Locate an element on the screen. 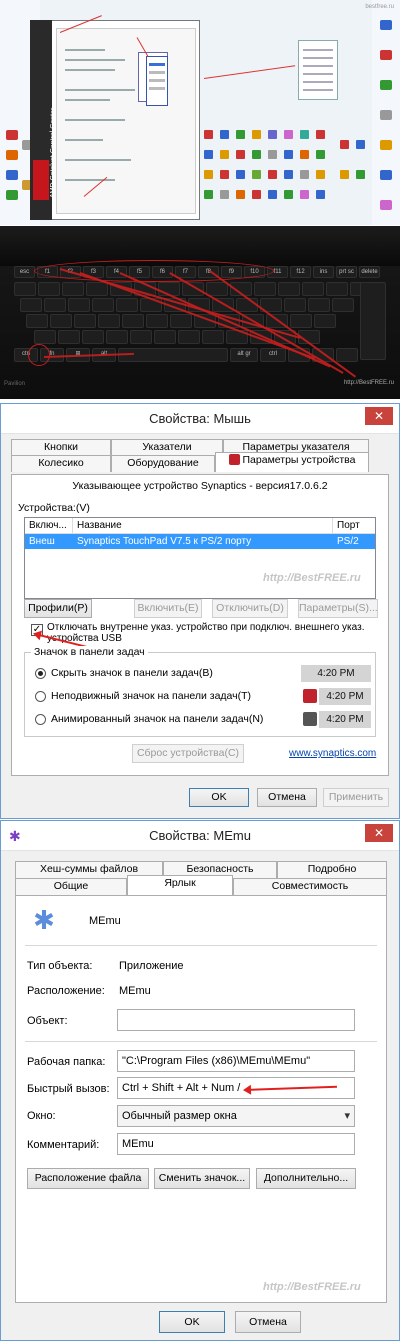  type-label: Тип объекта: is located at coordinates (60, 966).